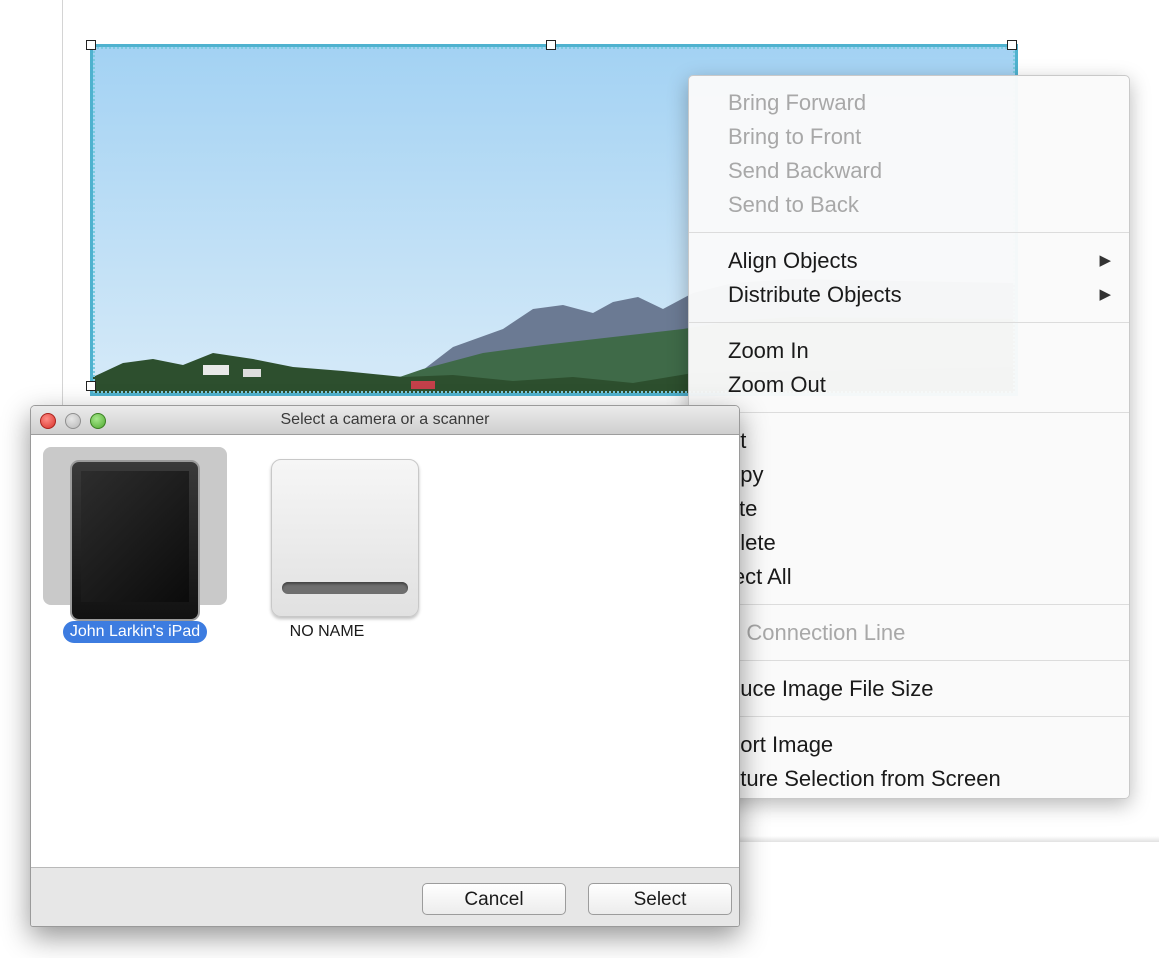 The height and width of the screenshot is (958, 1159). Describe the element at coordinates (135, 632) in the screenshot. I see `device-label: John Larkin's iPad` at that location.